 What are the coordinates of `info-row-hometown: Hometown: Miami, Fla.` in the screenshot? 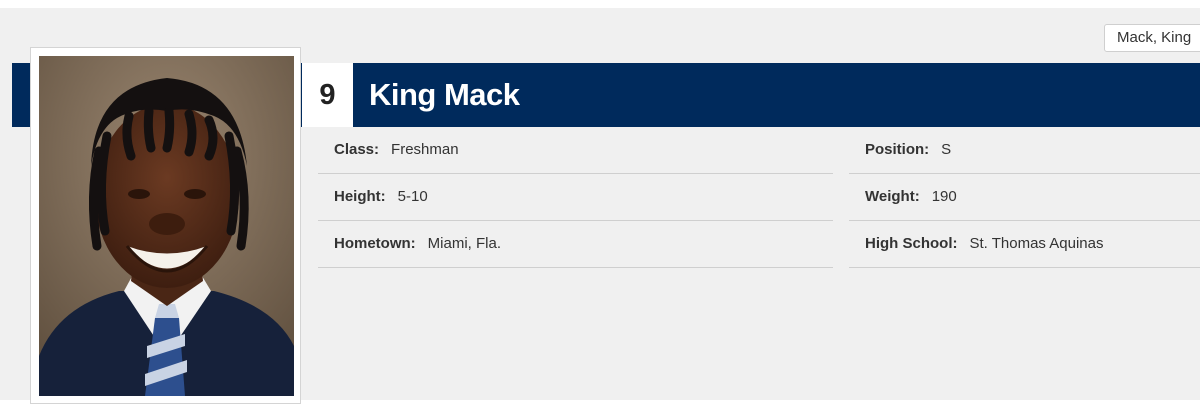 It's located at (575, 244).